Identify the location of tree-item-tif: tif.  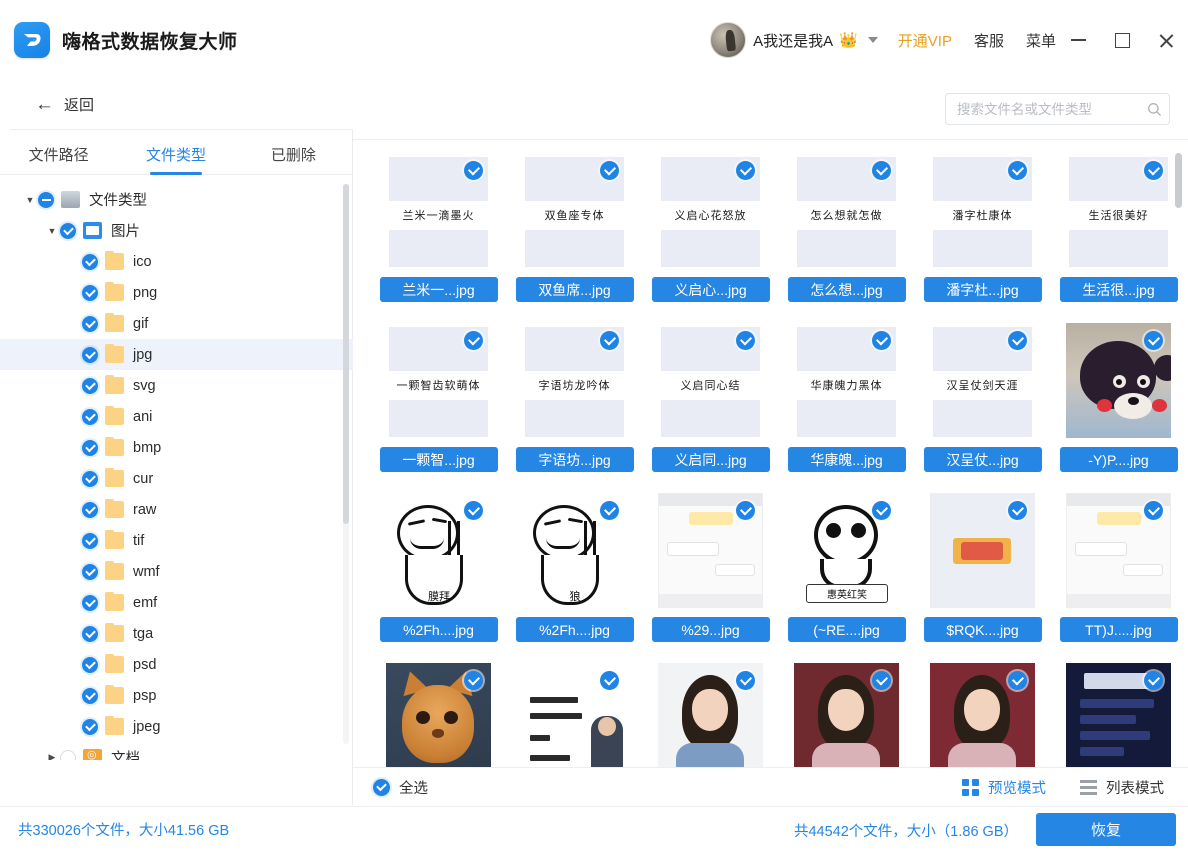
(176, 540).